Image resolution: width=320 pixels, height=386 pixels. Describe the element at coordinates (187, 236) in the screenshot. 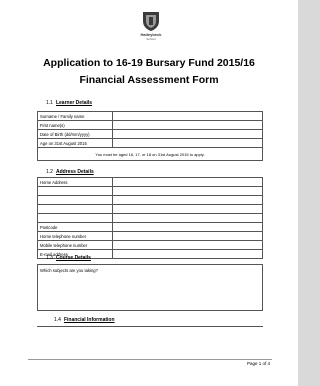

I see `home-telephone-field` at that location.